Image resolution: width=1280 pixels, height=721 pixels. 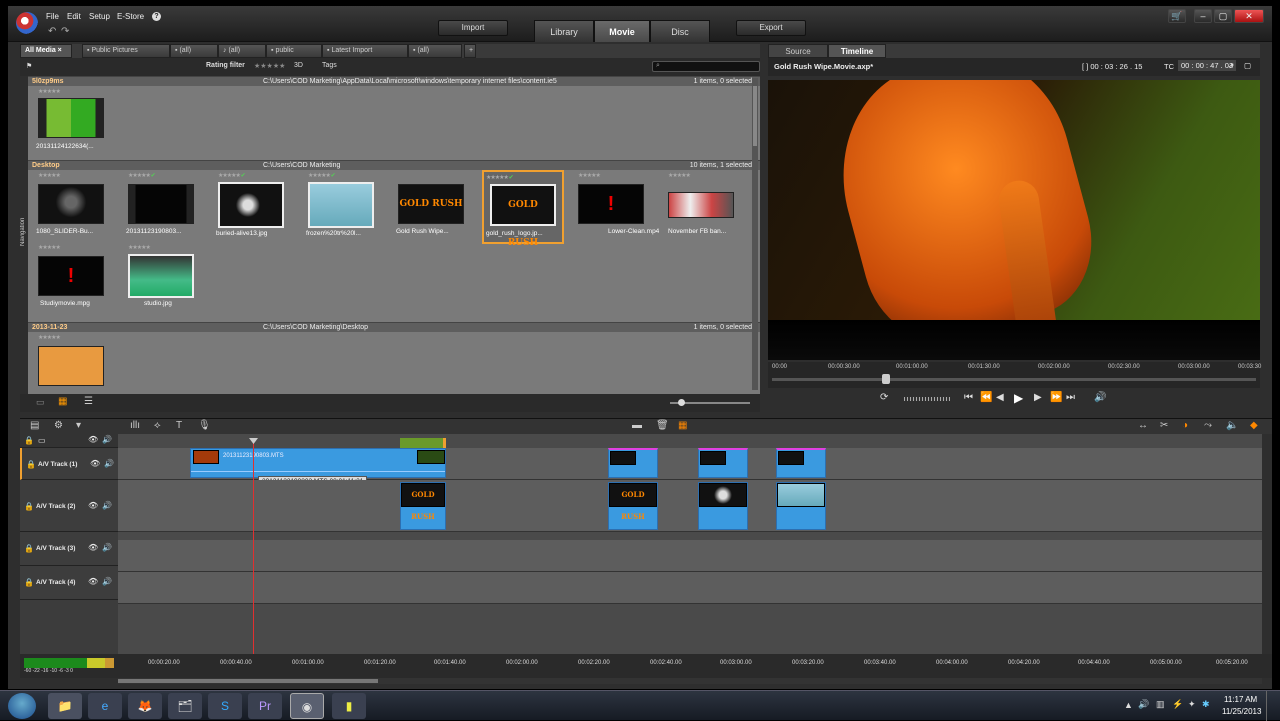 I want to click on play-button: ▶, so click(x=1018, y=398).